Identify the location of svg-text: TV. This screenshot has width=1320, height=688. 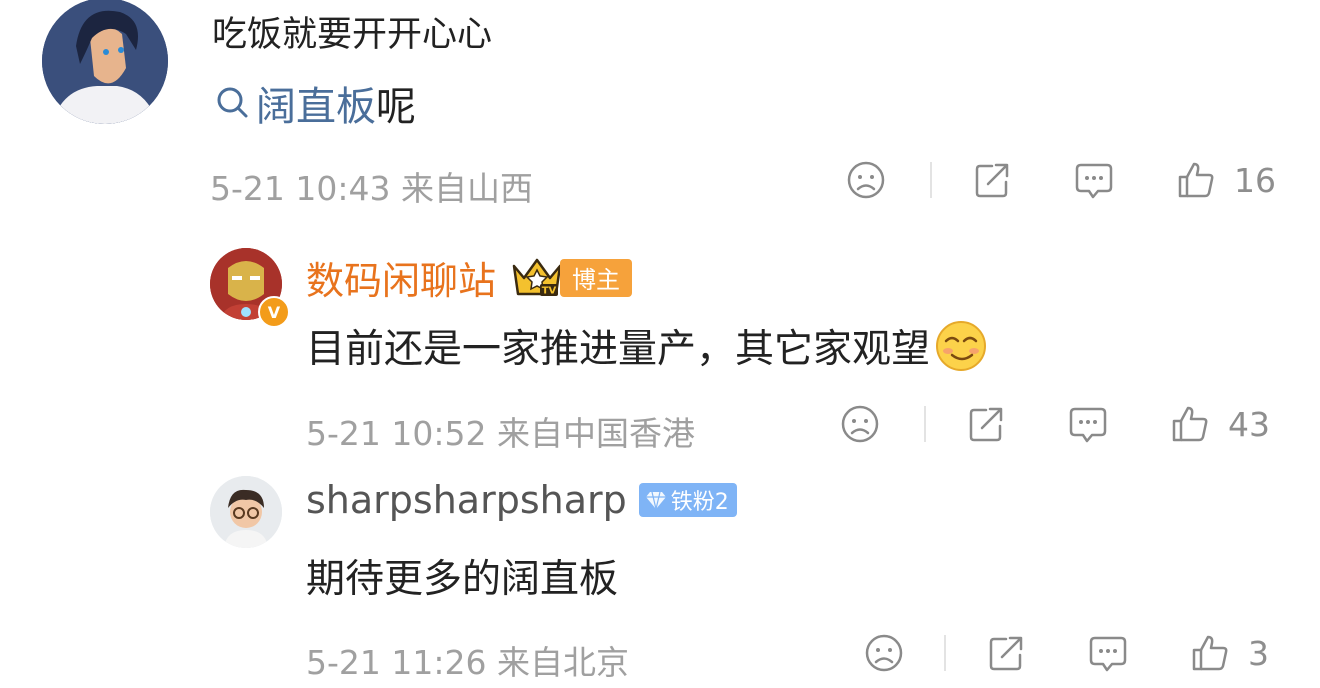
(549, 290).